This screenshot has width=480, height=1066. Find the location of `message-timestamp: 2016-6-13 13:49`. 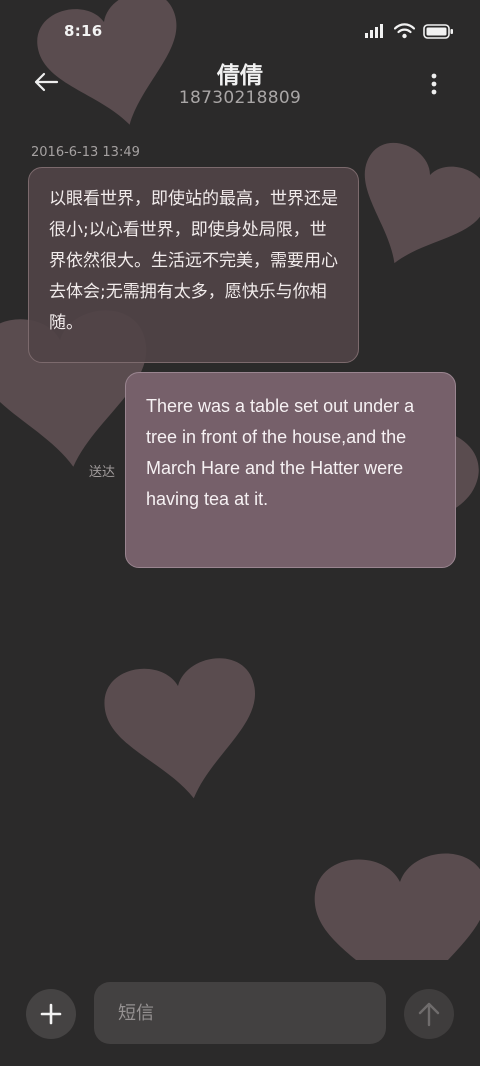

message-timestamp: 2016-6-13 13:49 is located at coordinates (85, 152).